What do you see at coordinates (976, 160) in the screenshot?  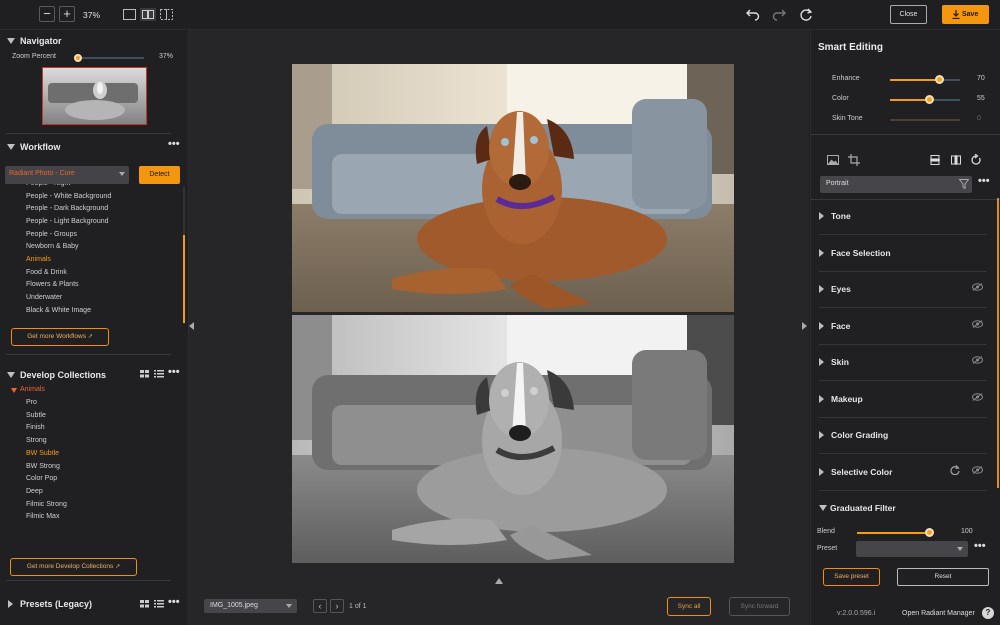 I see `rotate-icon` at bounding box center [976, 160].